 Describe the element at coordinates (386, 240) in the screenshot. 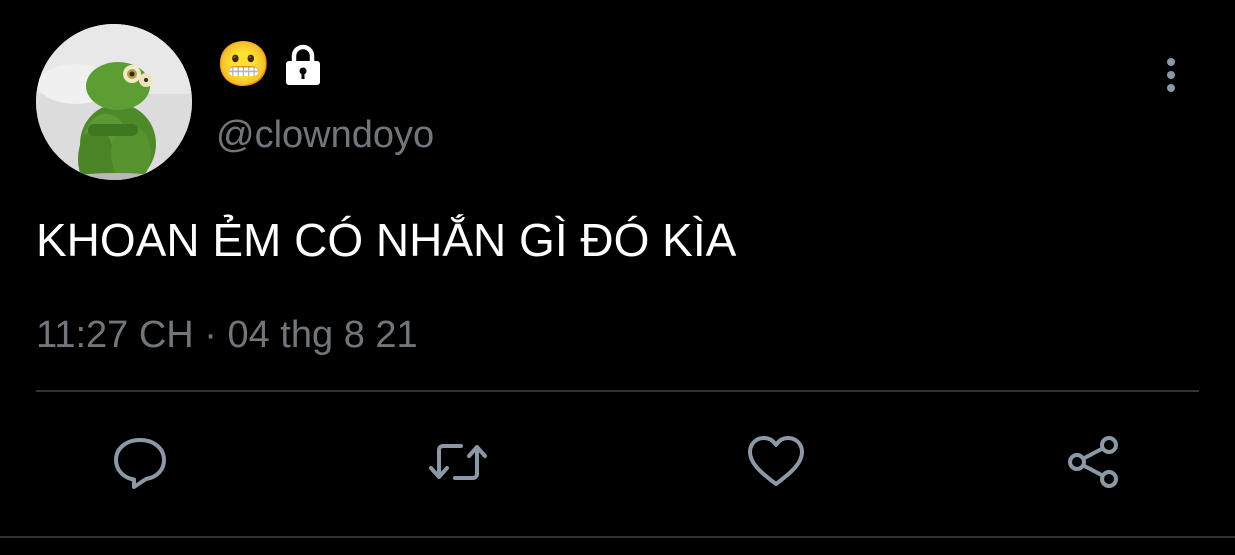

I see `tweet-text: KHOAN ẺM CÓ NHẮN GÌ ĐÓ KÌA` at that location.